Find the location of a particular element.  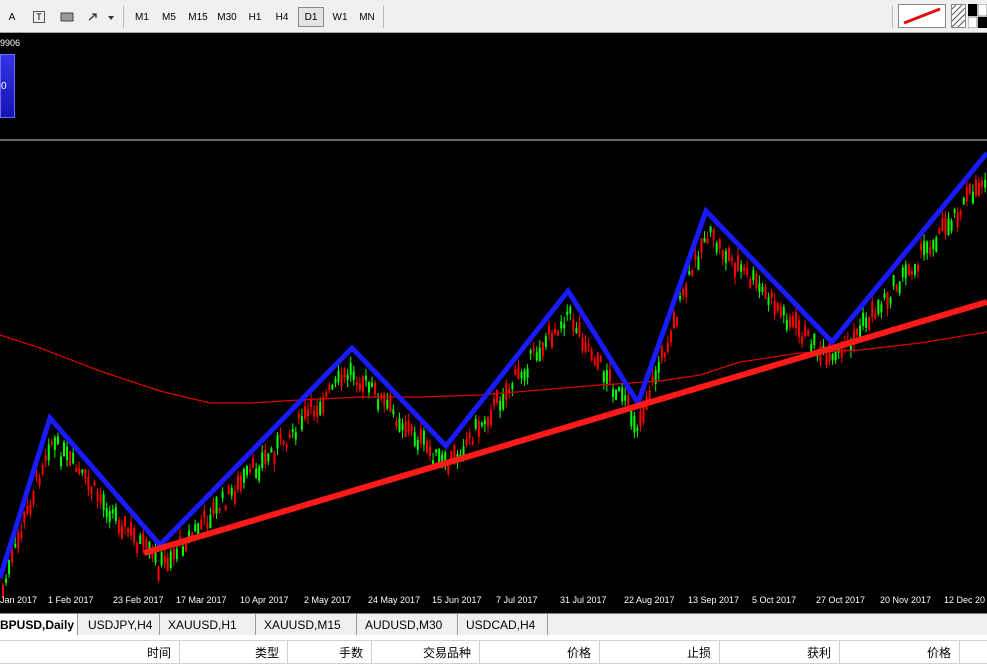

toolbar-separator is located at coordinates (123, 17).